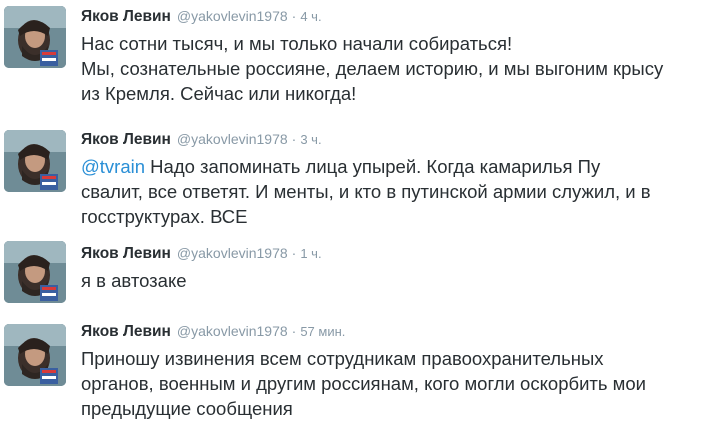 This screenshot has height=432, width=715. I want to click on timestamp: 1 ч., so click(310, 253).